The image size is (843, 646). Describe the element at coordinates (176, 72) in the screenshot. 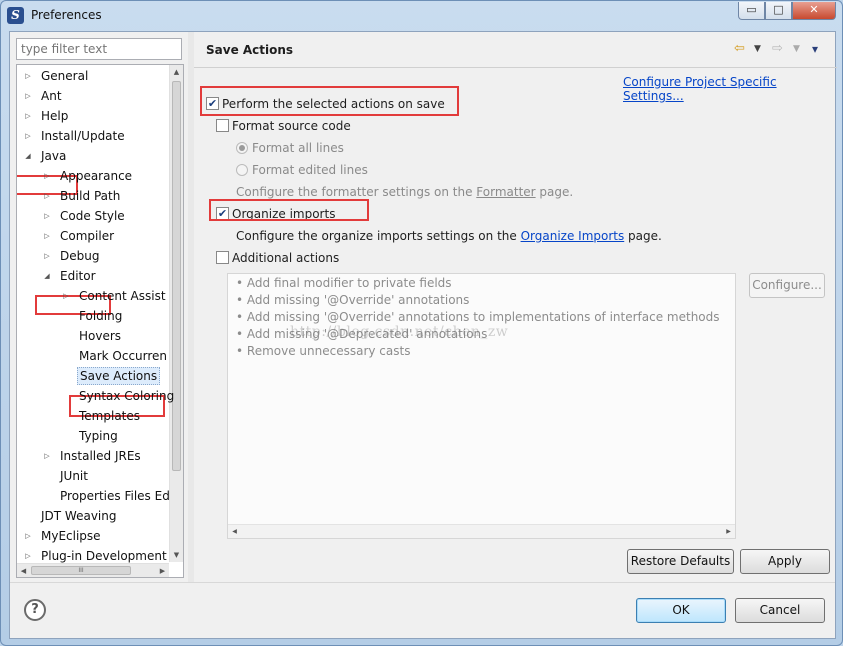

I see `scroll-up-arrow-icon: ▲` at that location.